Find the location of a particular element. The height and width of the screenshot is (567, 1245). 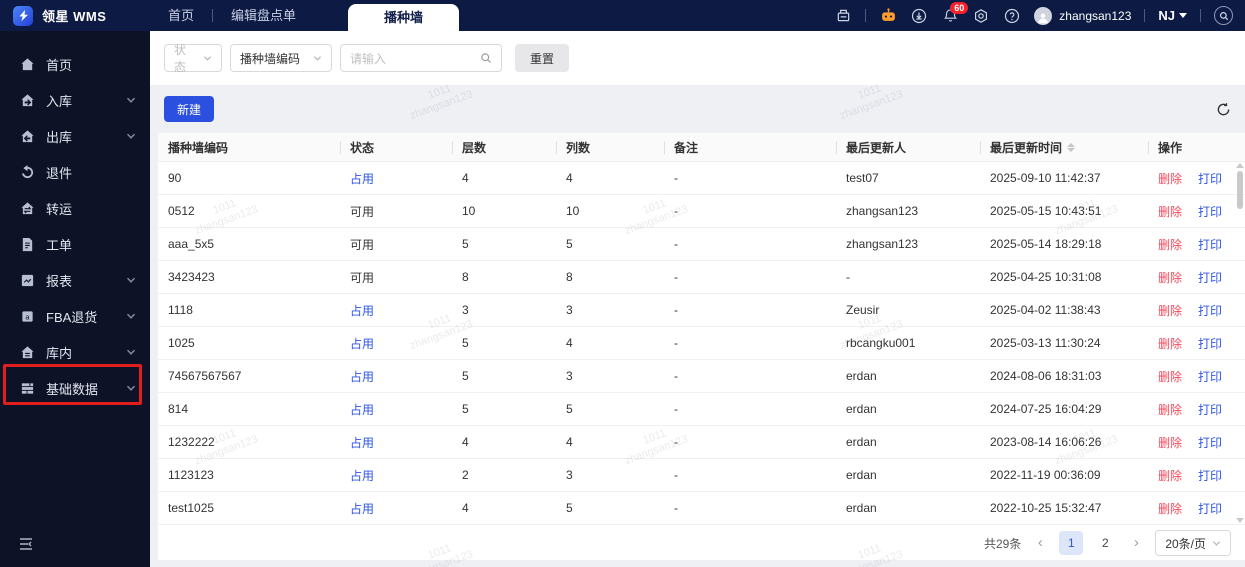

sidebar-item-home: 首页 is located at coordinates (75, 64).